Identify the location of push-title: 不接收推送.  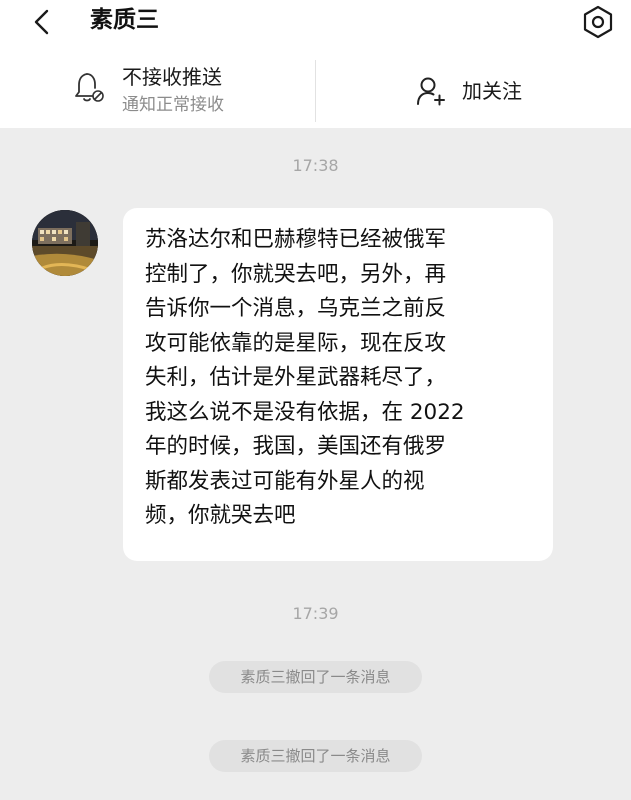
(172, 77).